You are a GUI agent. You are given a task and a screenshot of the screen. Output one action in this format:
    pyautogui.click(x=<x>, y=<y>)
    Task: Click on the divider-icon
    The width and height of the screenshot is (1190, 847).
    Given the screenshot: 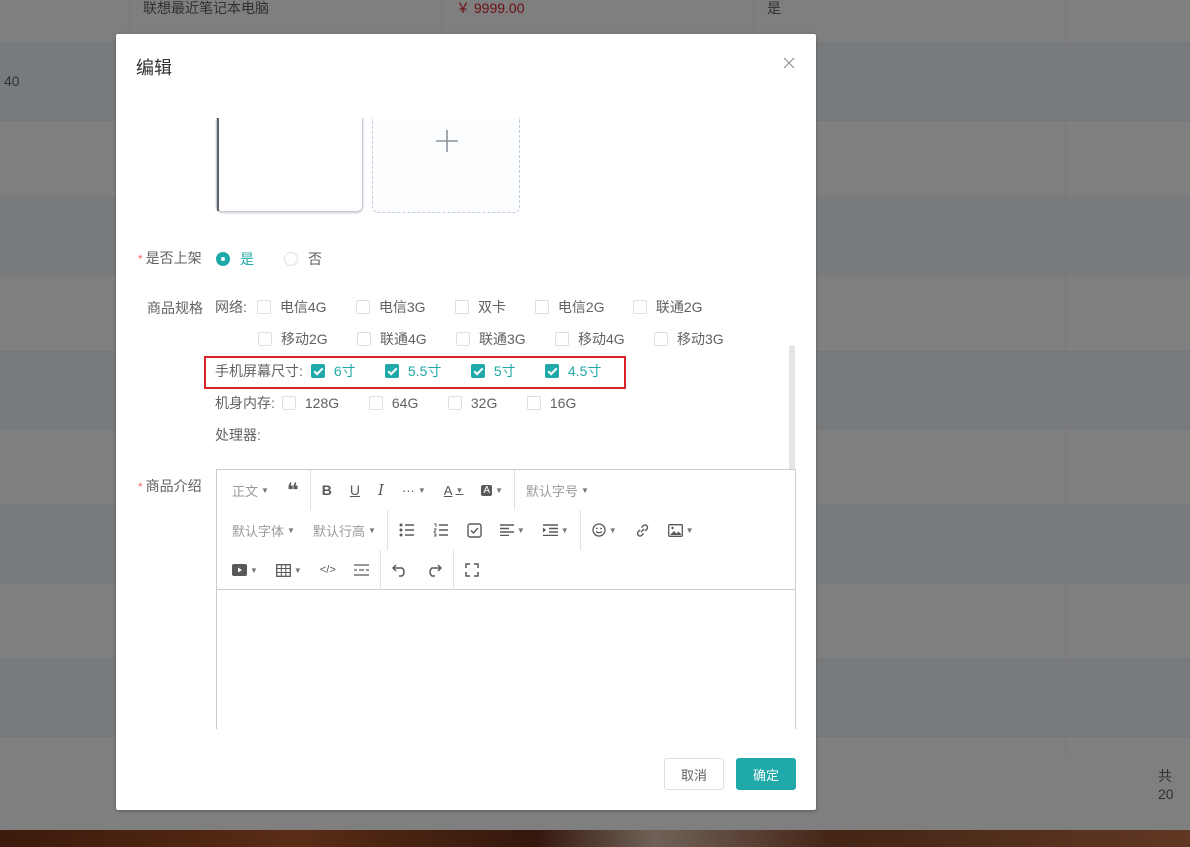 What is the action you would take?
    pyautogui.click(x=361, y=570)
    